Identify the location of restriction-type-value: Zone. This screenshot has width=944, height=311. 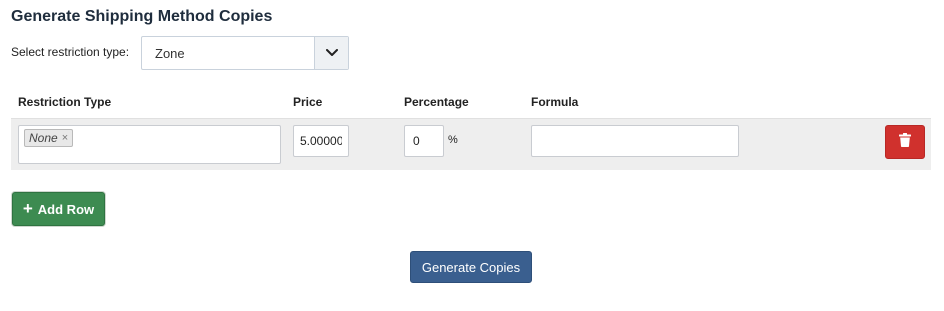
(170, 53).